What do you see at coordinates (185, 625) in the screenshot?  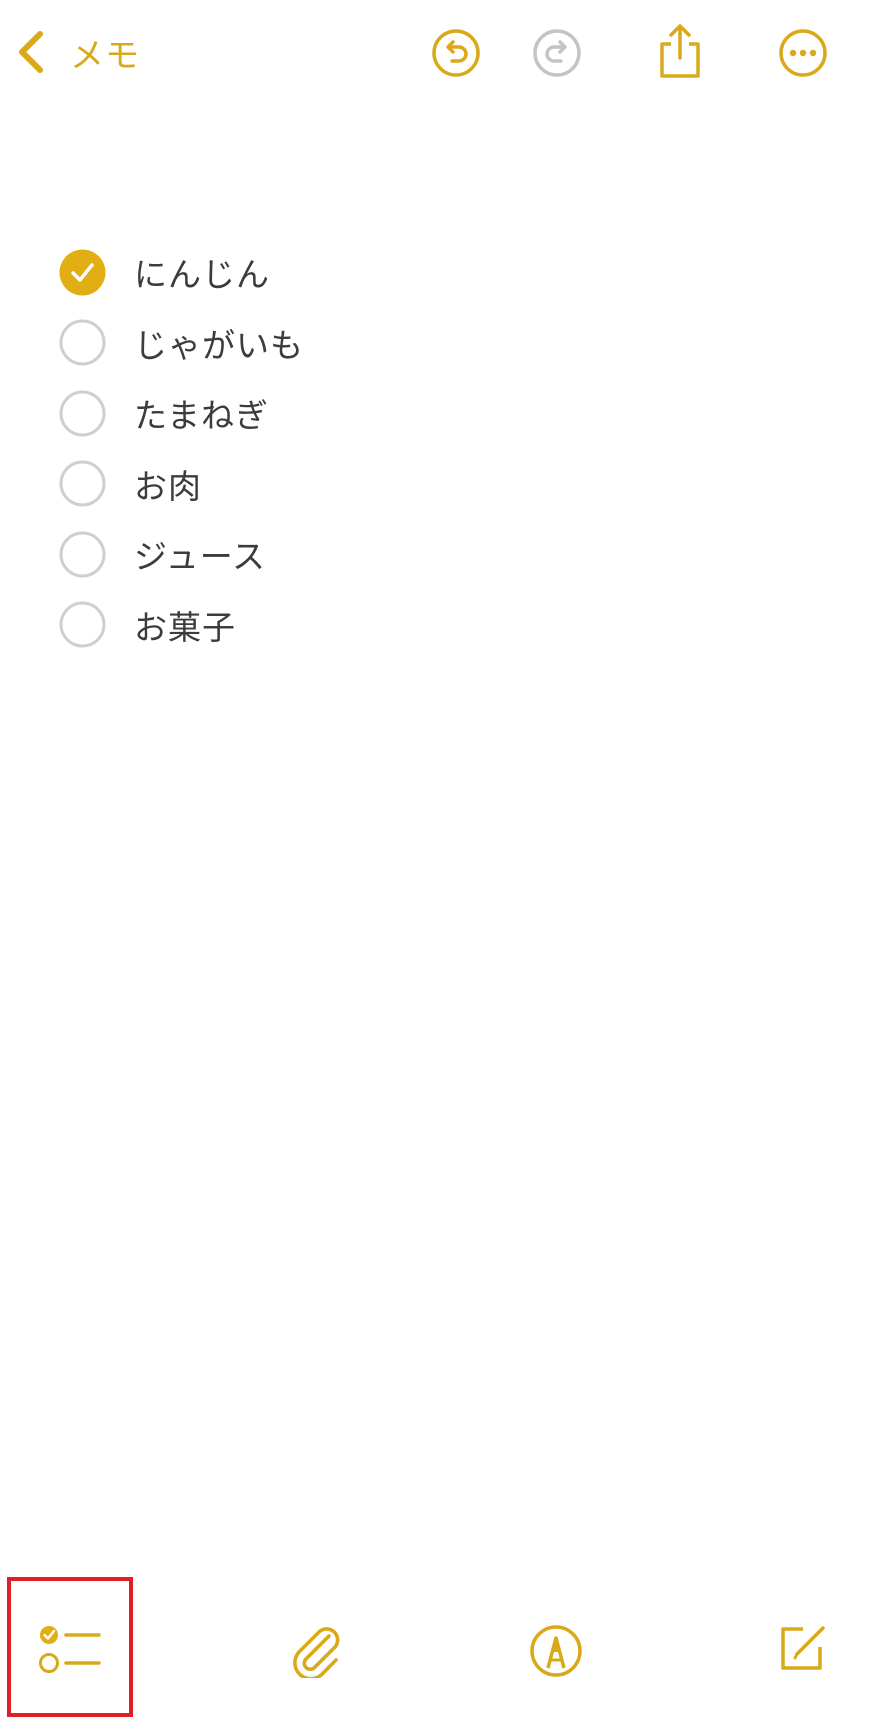 I see `checklist-item-label: お菓子` at bounding box center [185, 625].